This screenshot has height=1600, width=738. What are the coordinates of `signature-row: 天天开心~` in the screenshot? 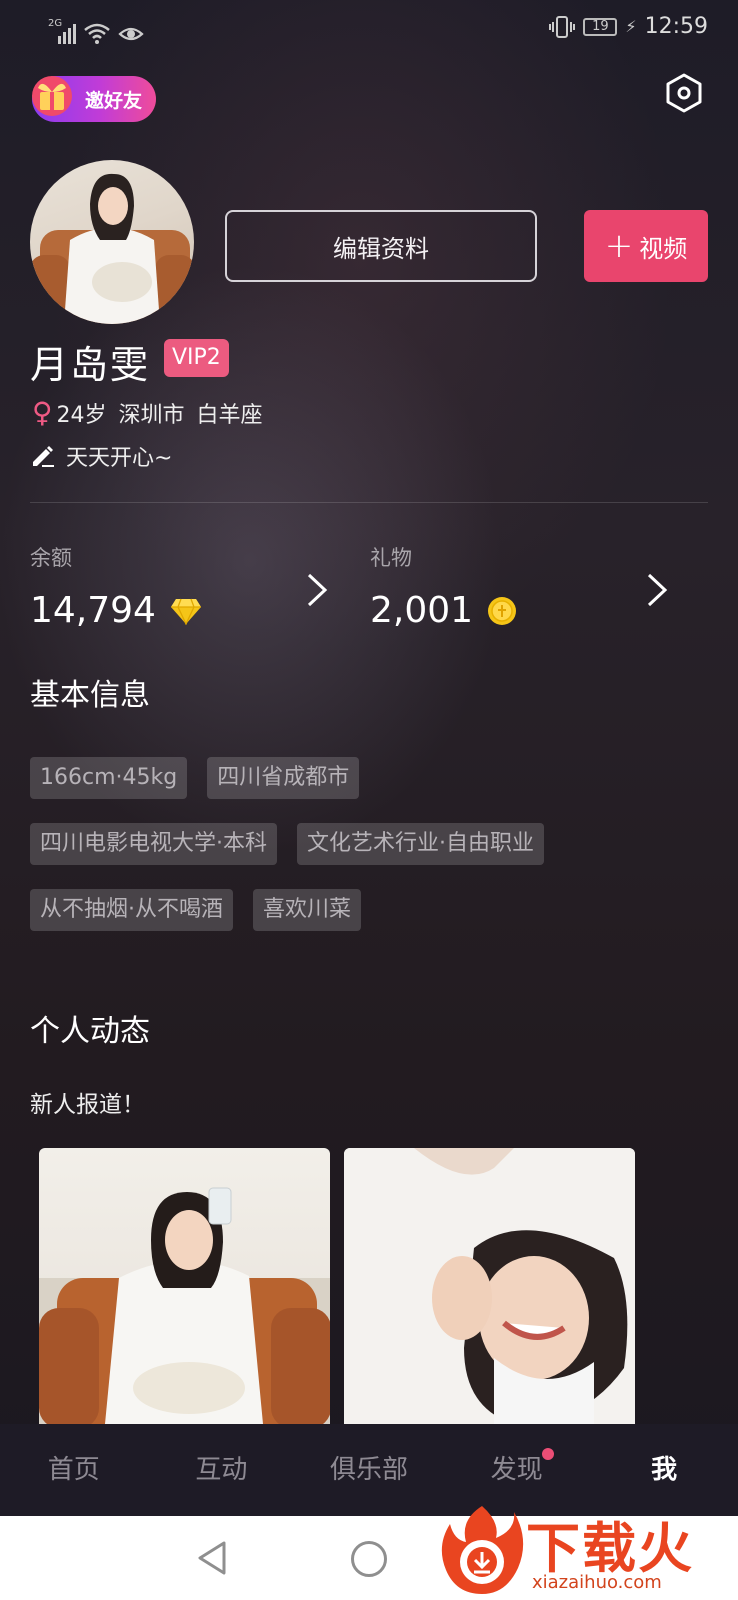 It's located at (101, 456).